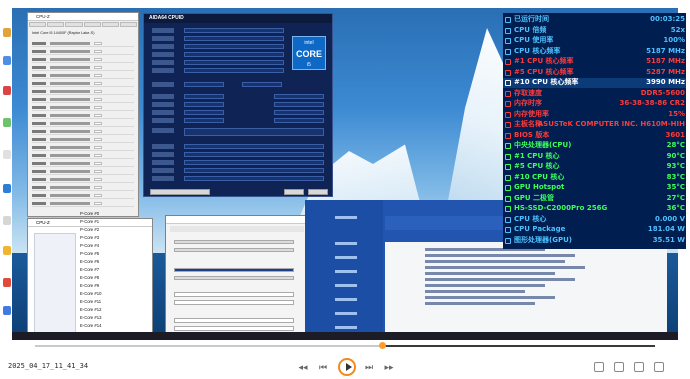 Image resolution: width=690 pixels, height=379 pixels. I want to click on overlay-value: 35.51 W, so click(668, 239).